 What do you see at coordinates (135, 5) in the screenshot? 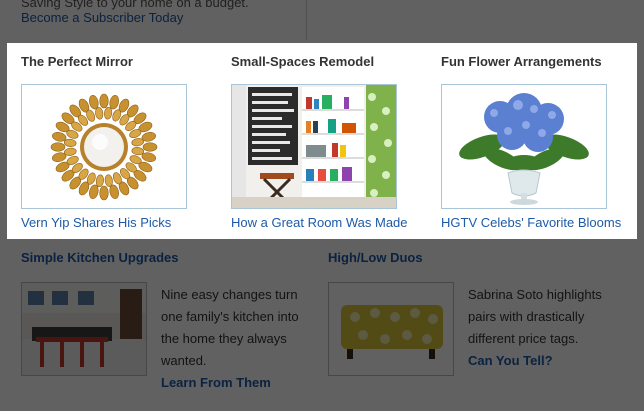
I see `top-partial-text: Saving Style to your home on a budget.` at bounding box center [135, 5].